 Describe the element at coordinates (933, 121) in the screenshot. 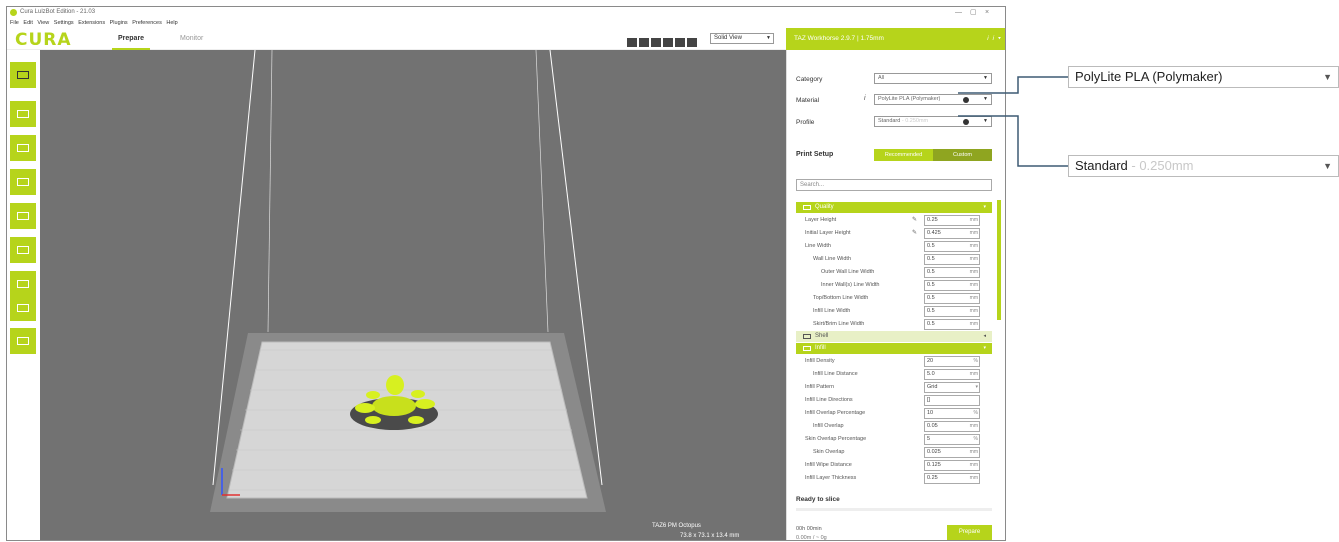

I see `profile-select: Standard - 0.250mm ▼` at that location.